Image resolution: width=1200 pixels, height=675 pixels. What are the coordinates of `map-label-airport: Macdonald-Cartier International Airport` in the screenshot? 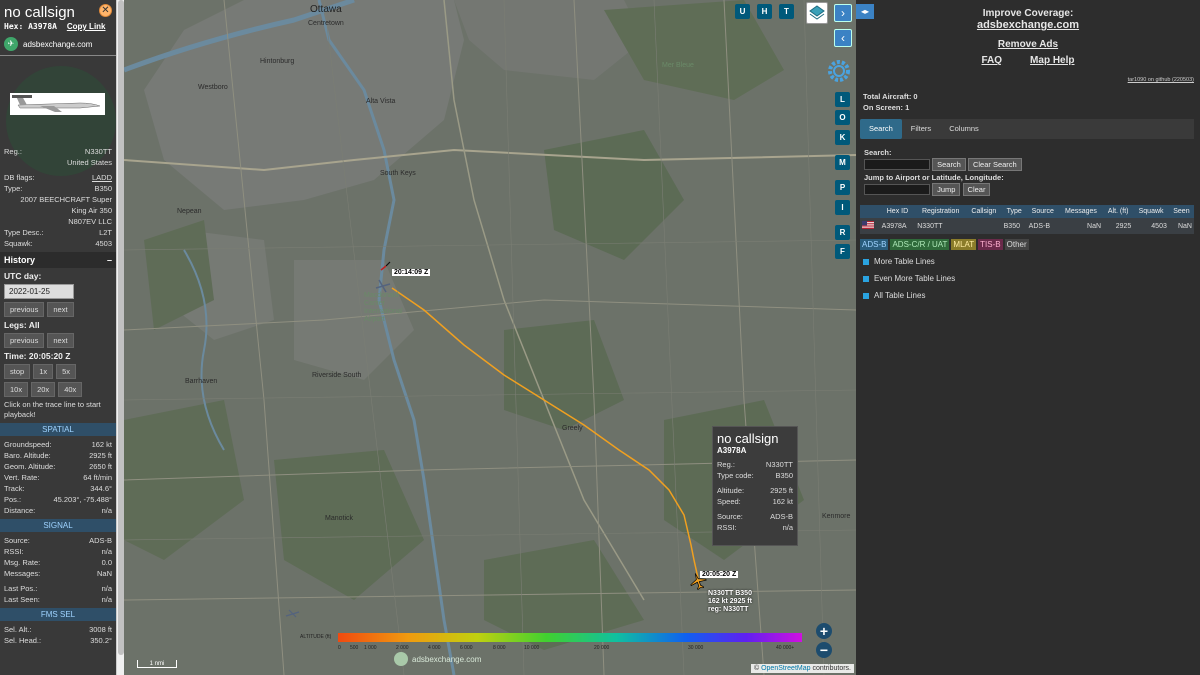 It's located at (383, 307).